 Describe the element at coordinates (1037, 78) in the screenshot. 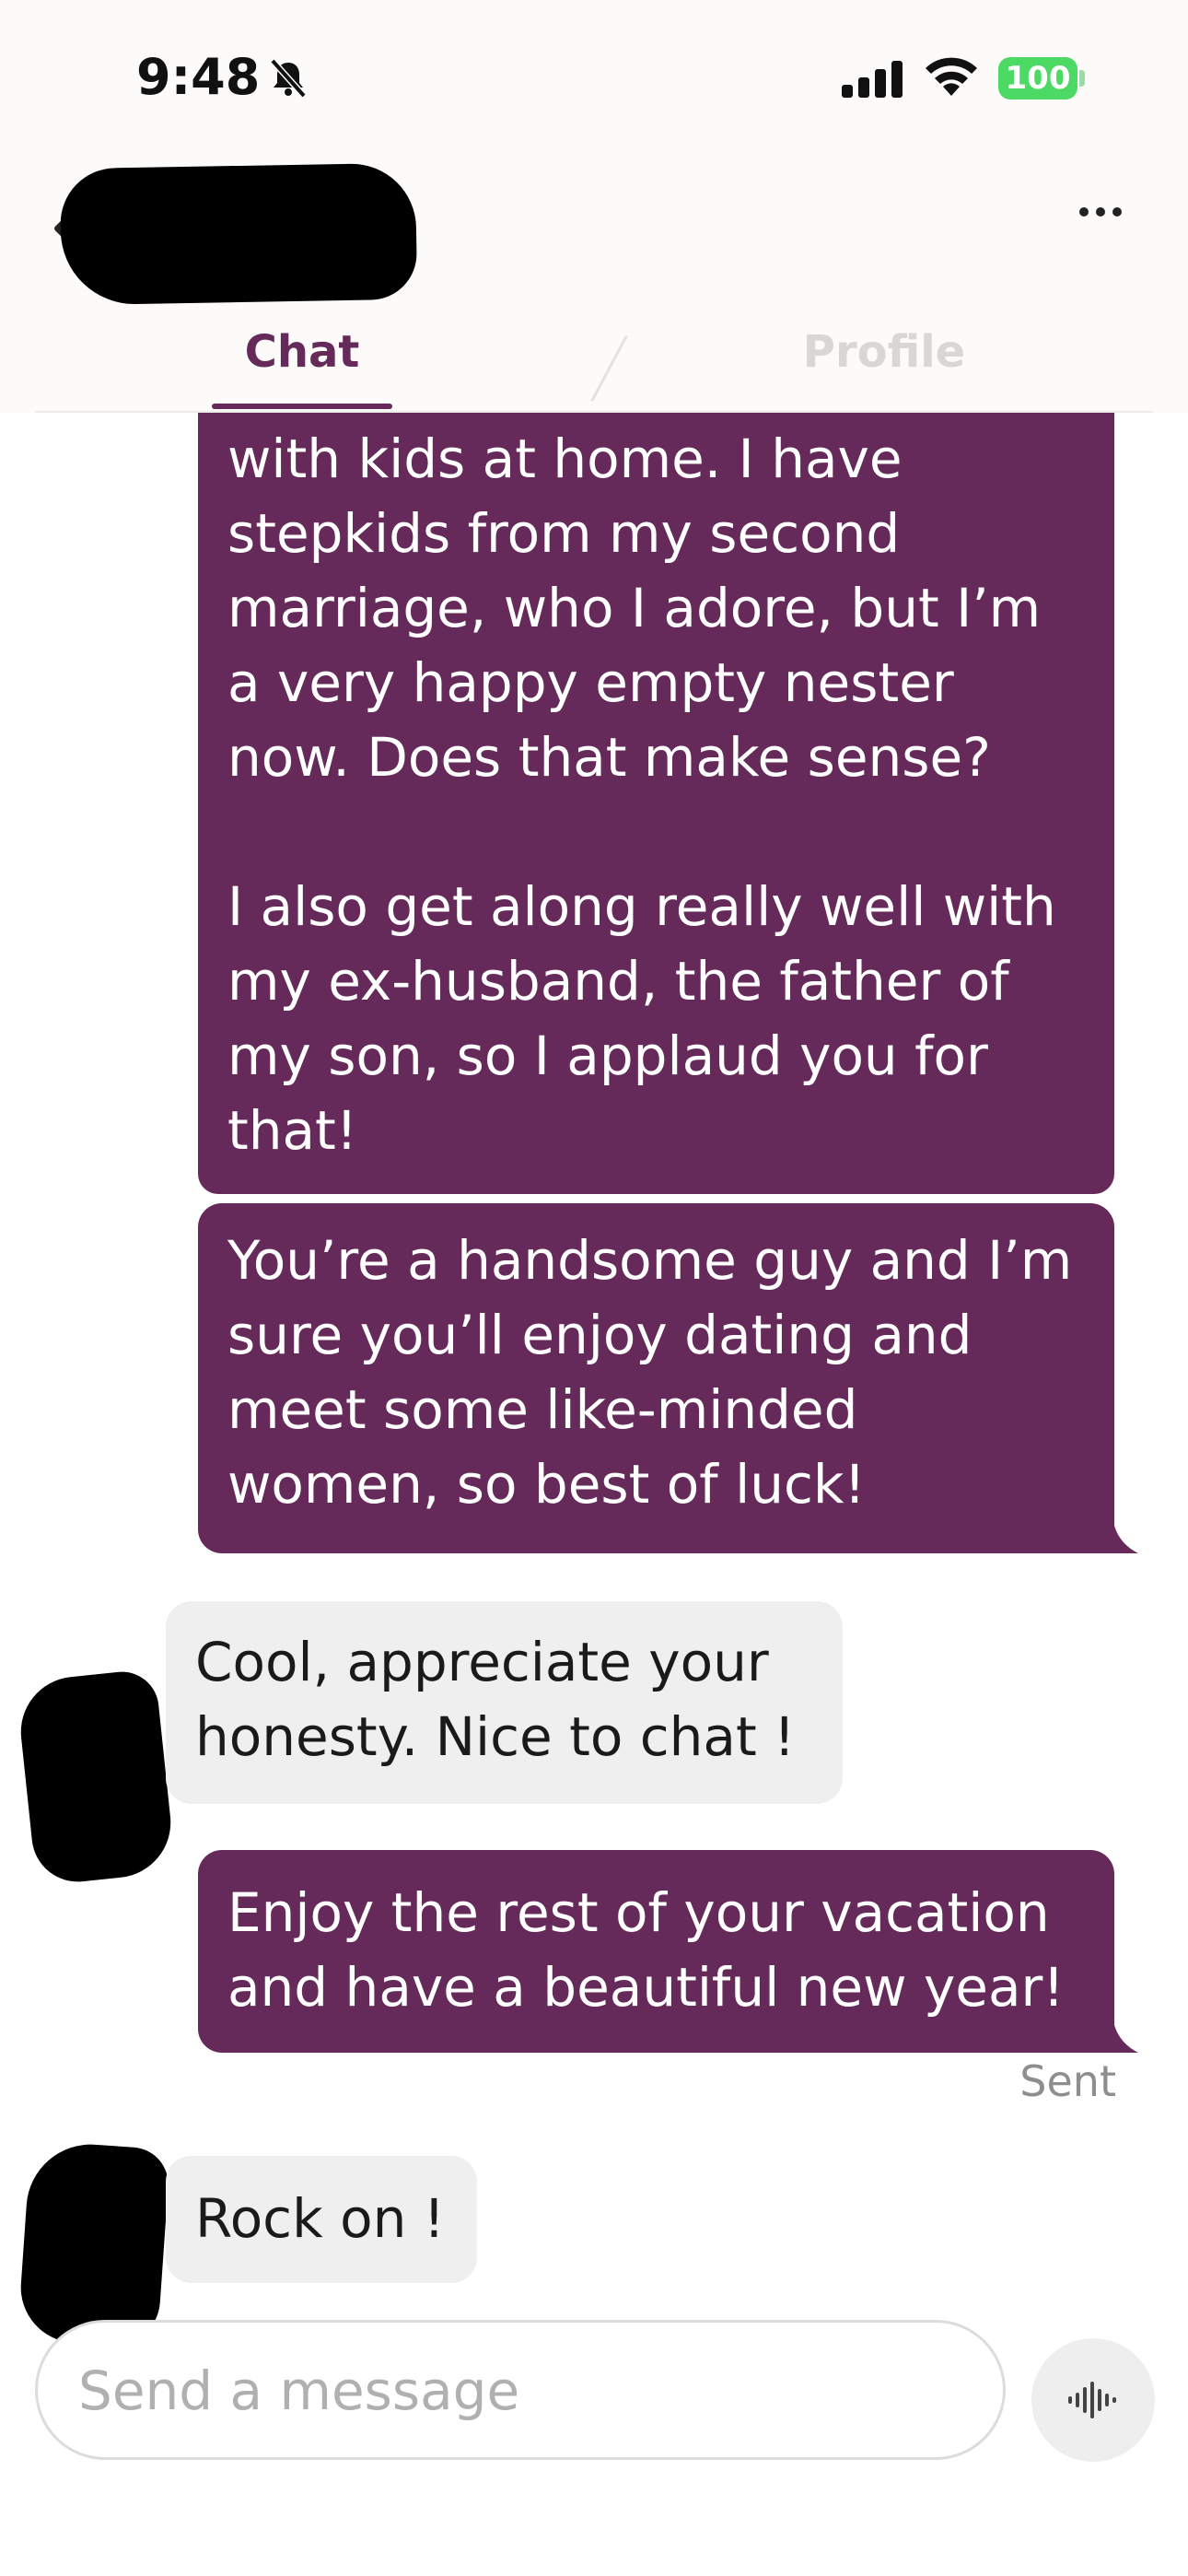

I see `battery-icon: 100` at that location.